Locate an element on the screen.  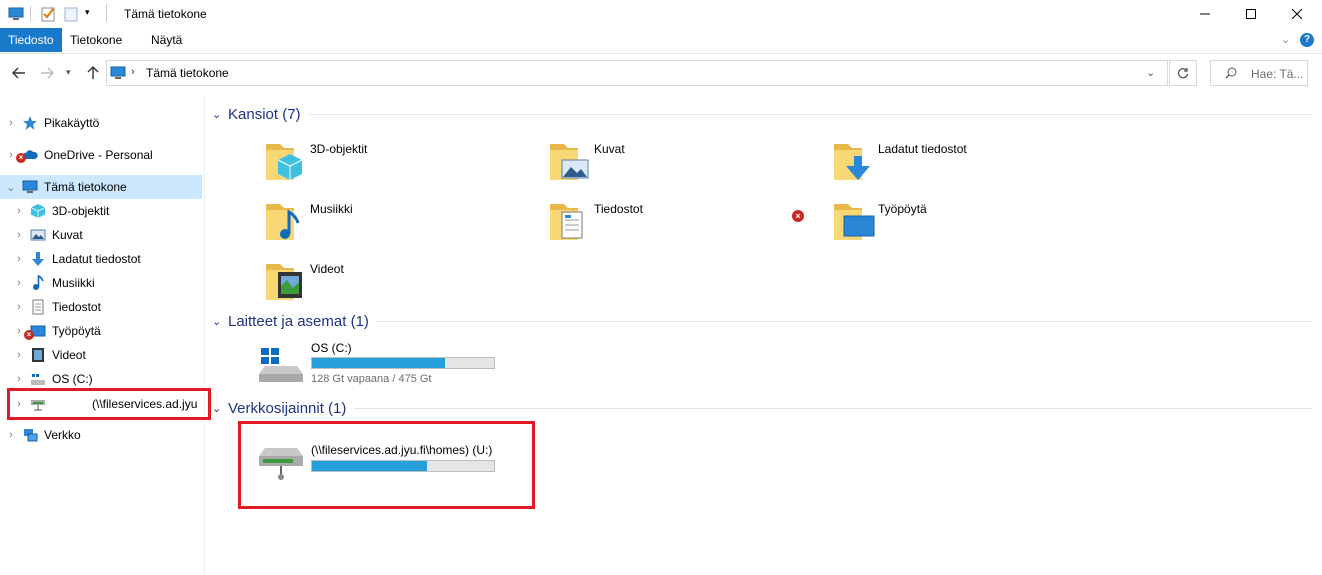
group-header-folders: ⌄ Kansiot (7) is located at coordinates (762, 114).